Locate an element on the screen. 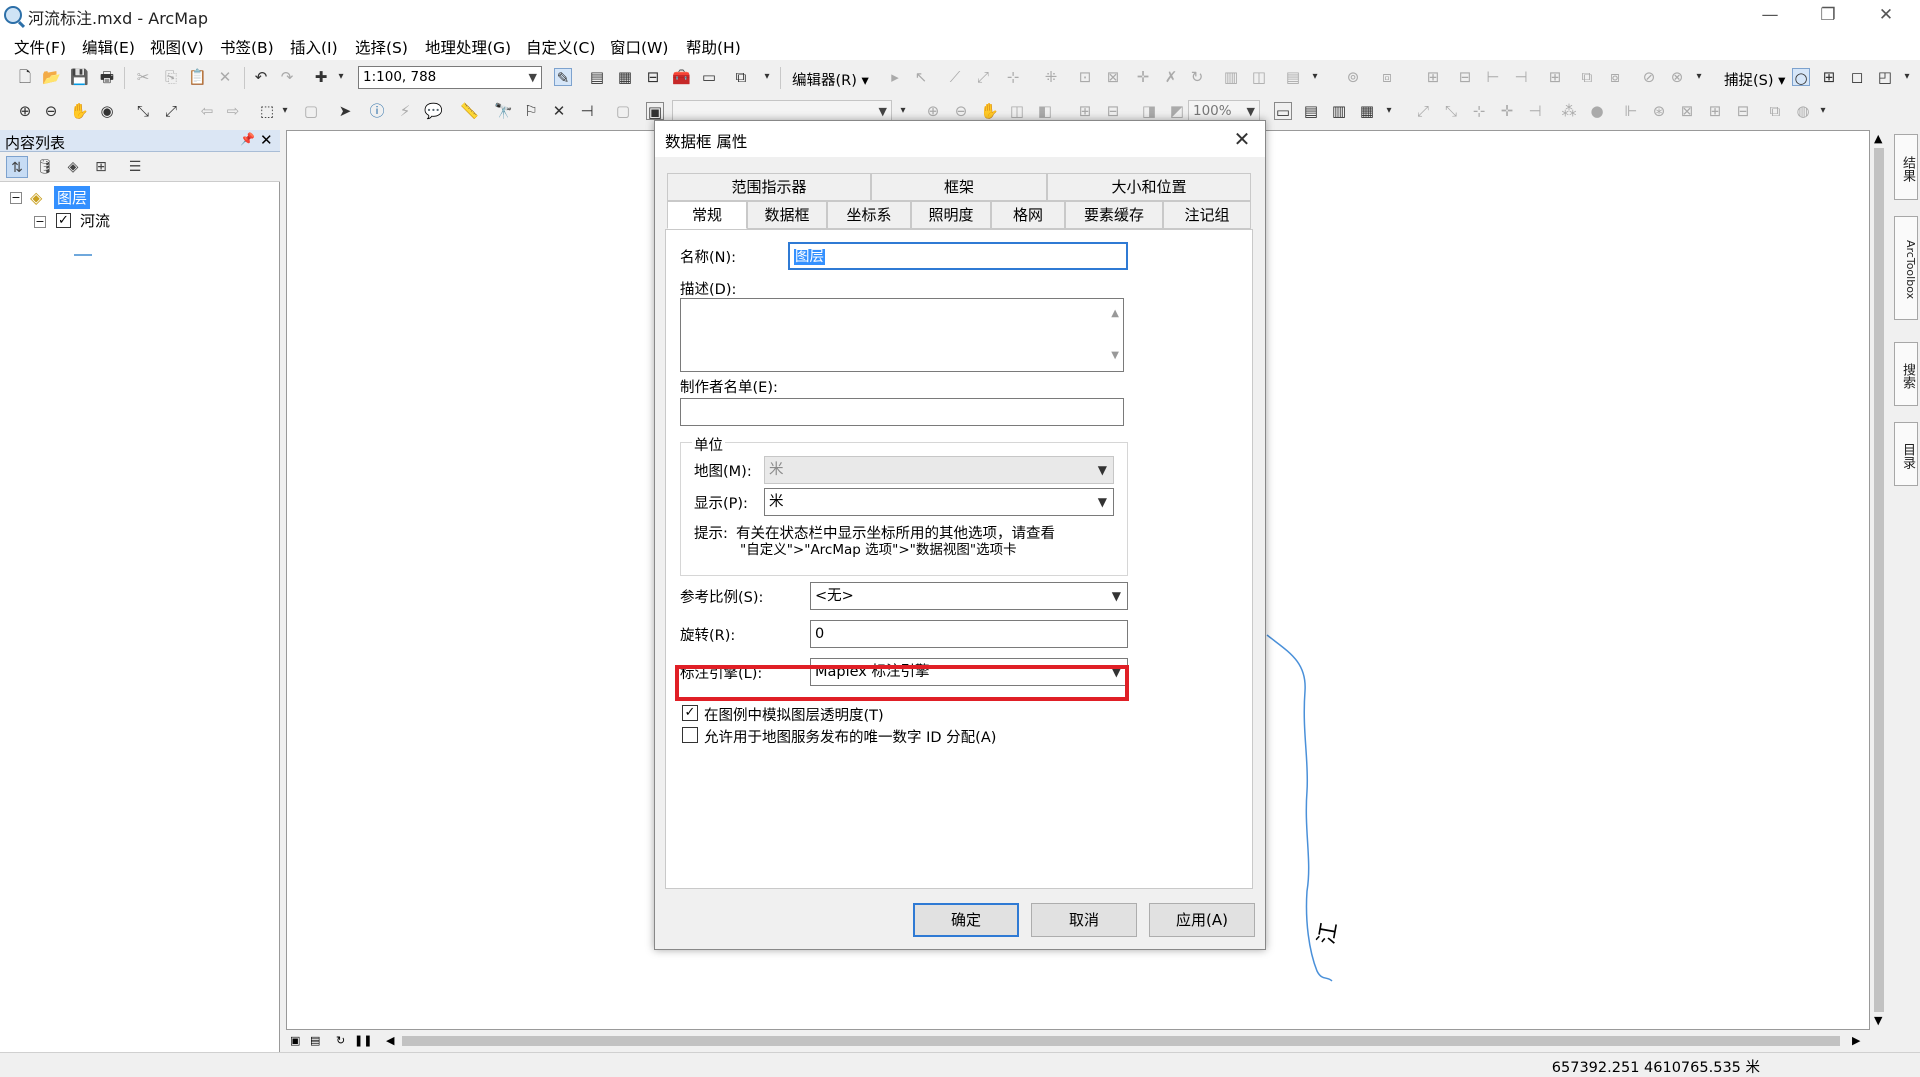  edit-tool-icon: ▸ is located at coordinates (895, 77).